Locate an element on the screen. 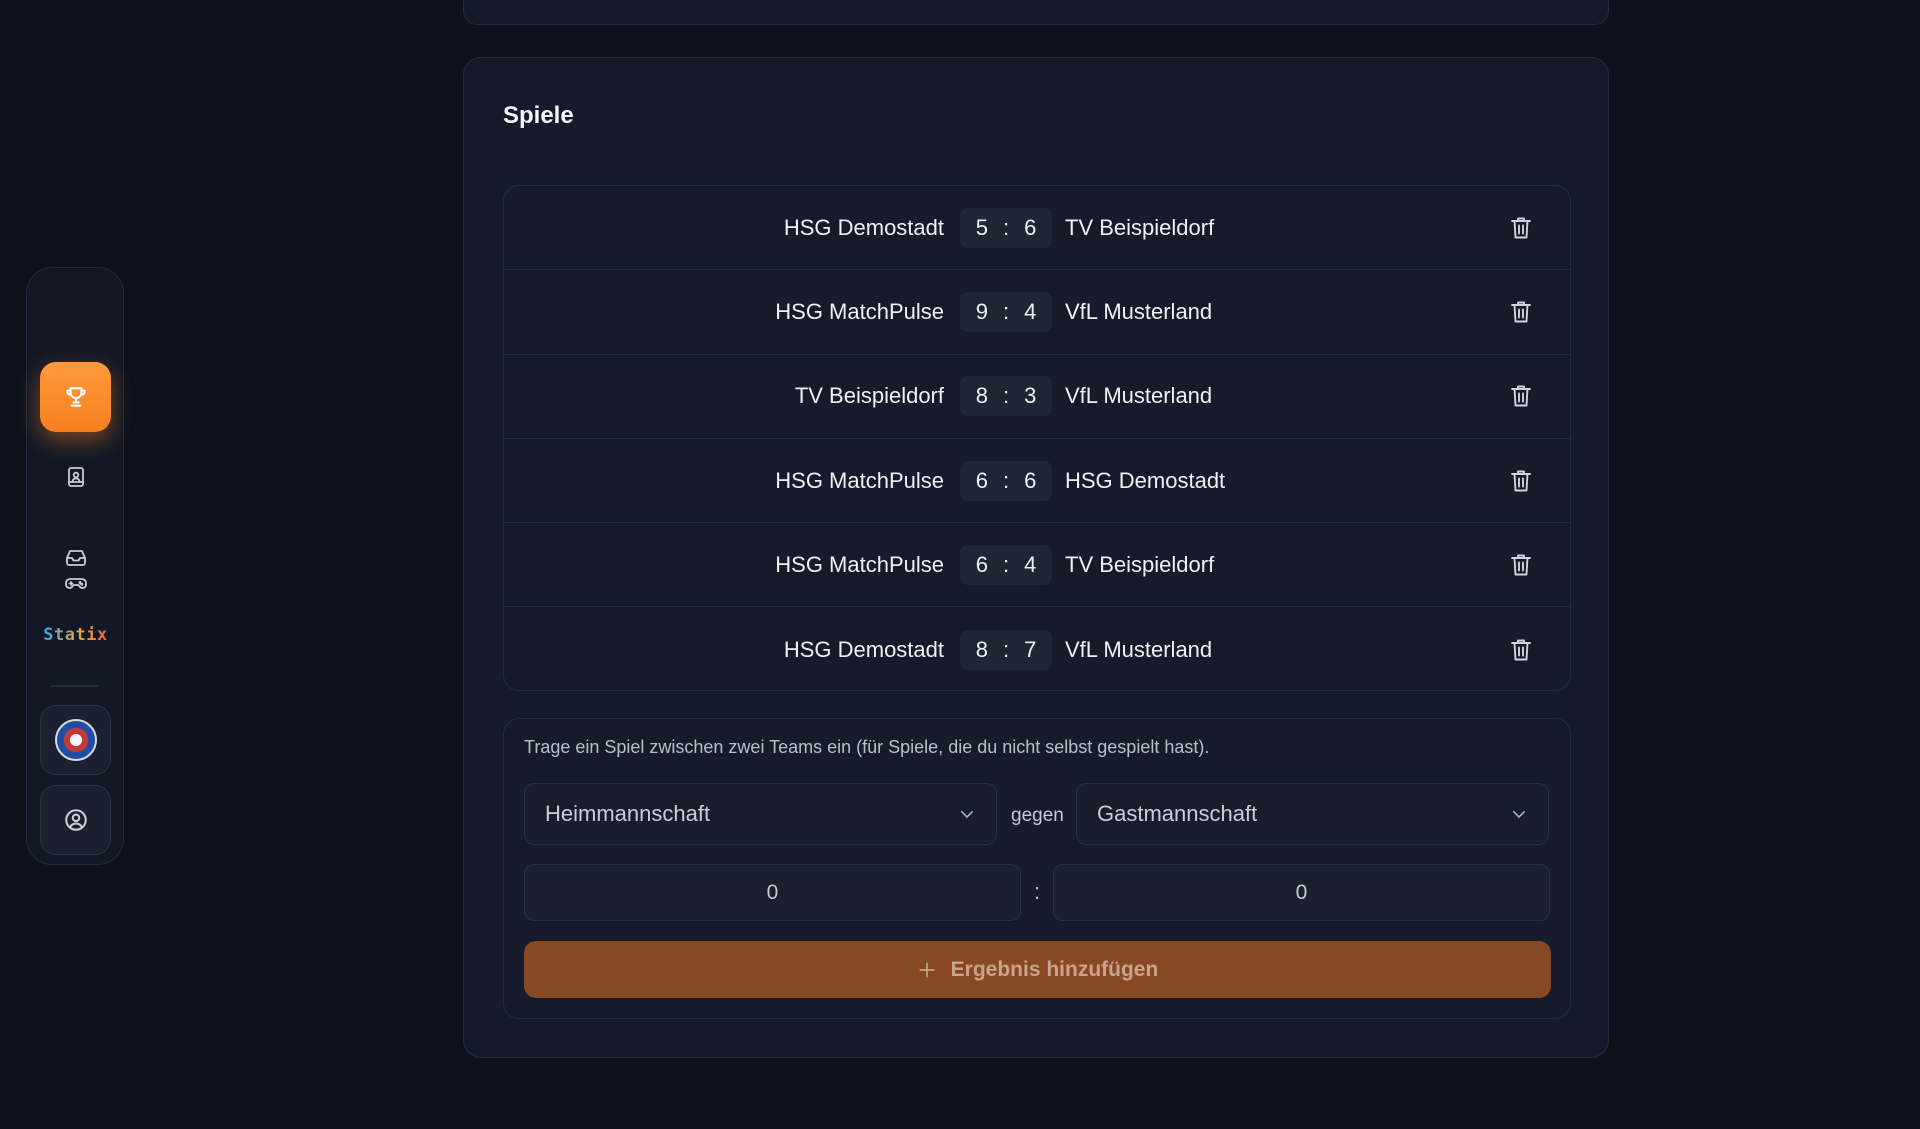 This screenshot has height=1129, width=1920. score-box: 8 : 3 is located at coordinates (1006, 396).